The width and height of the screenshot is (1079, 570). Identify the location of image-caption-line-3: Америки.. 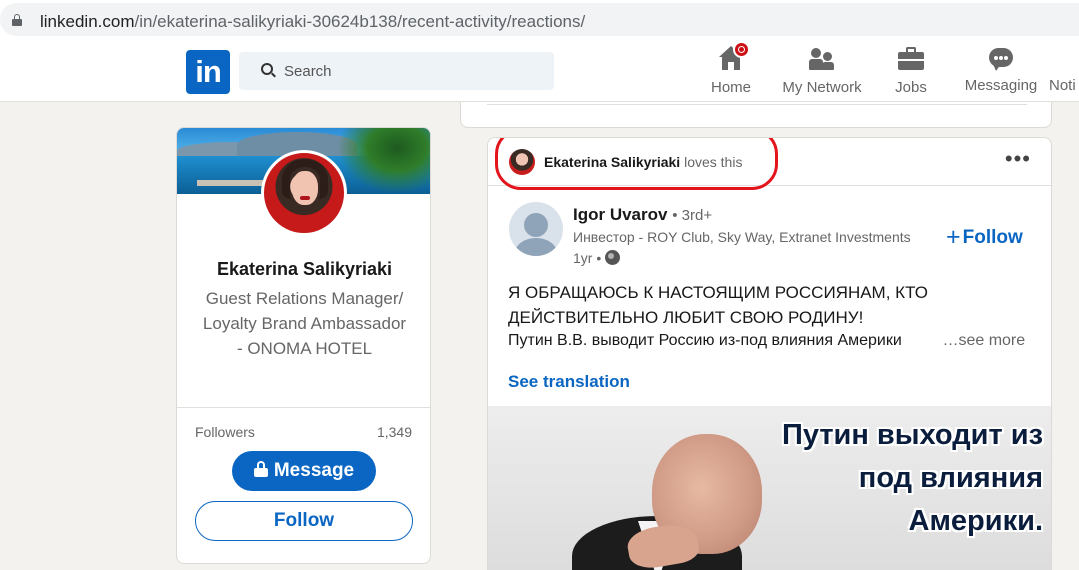
(975, 521).